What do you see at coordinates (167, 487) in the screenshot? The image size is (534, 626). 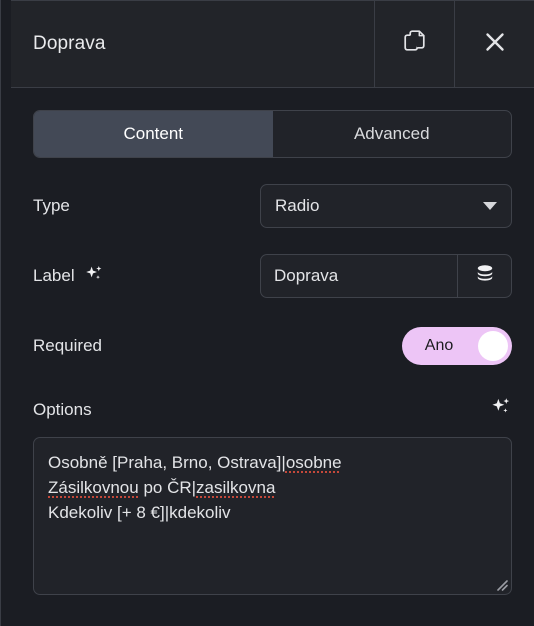 I see `options-text: po ČR|` at bounding box center [167, 487].